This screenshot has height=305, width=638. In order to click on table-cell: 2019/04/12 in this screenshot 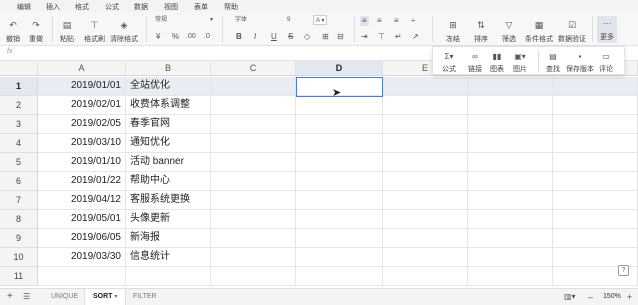, I will do `click(82, 200)`.